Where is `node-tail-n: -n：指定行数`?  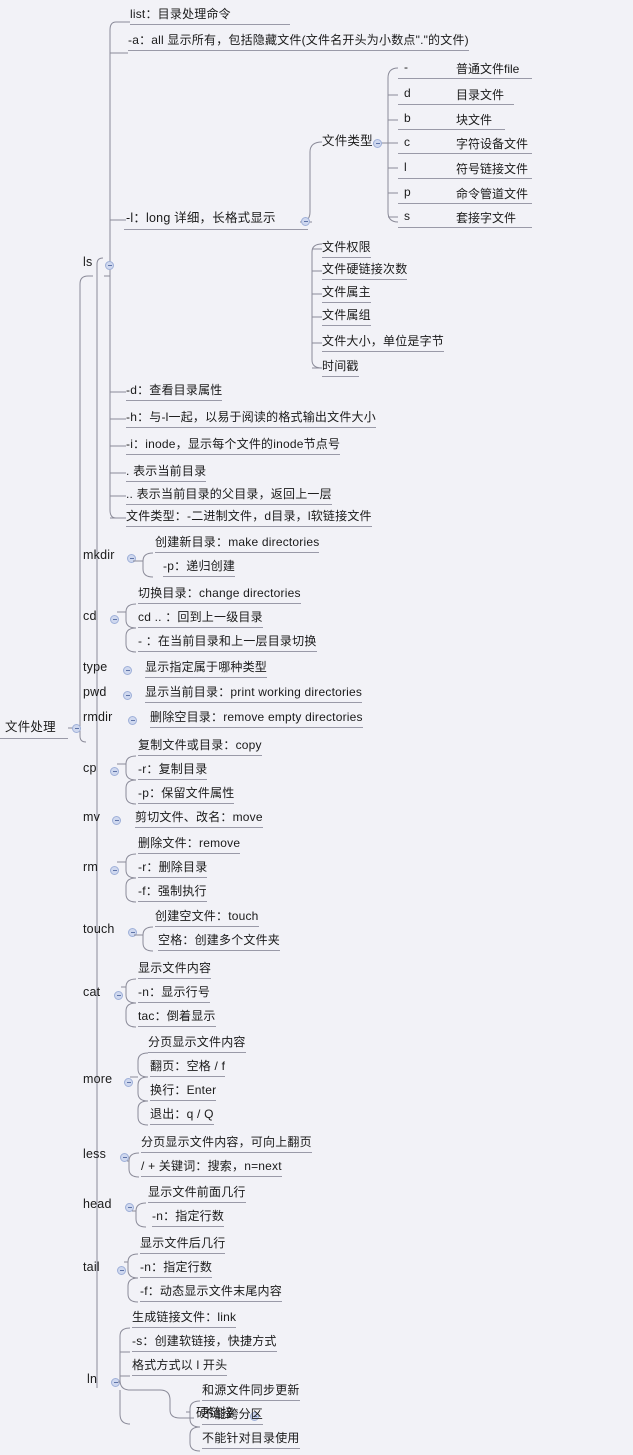
node-tail-n: -n：指定行数 is located at coordinates (176, 1269).